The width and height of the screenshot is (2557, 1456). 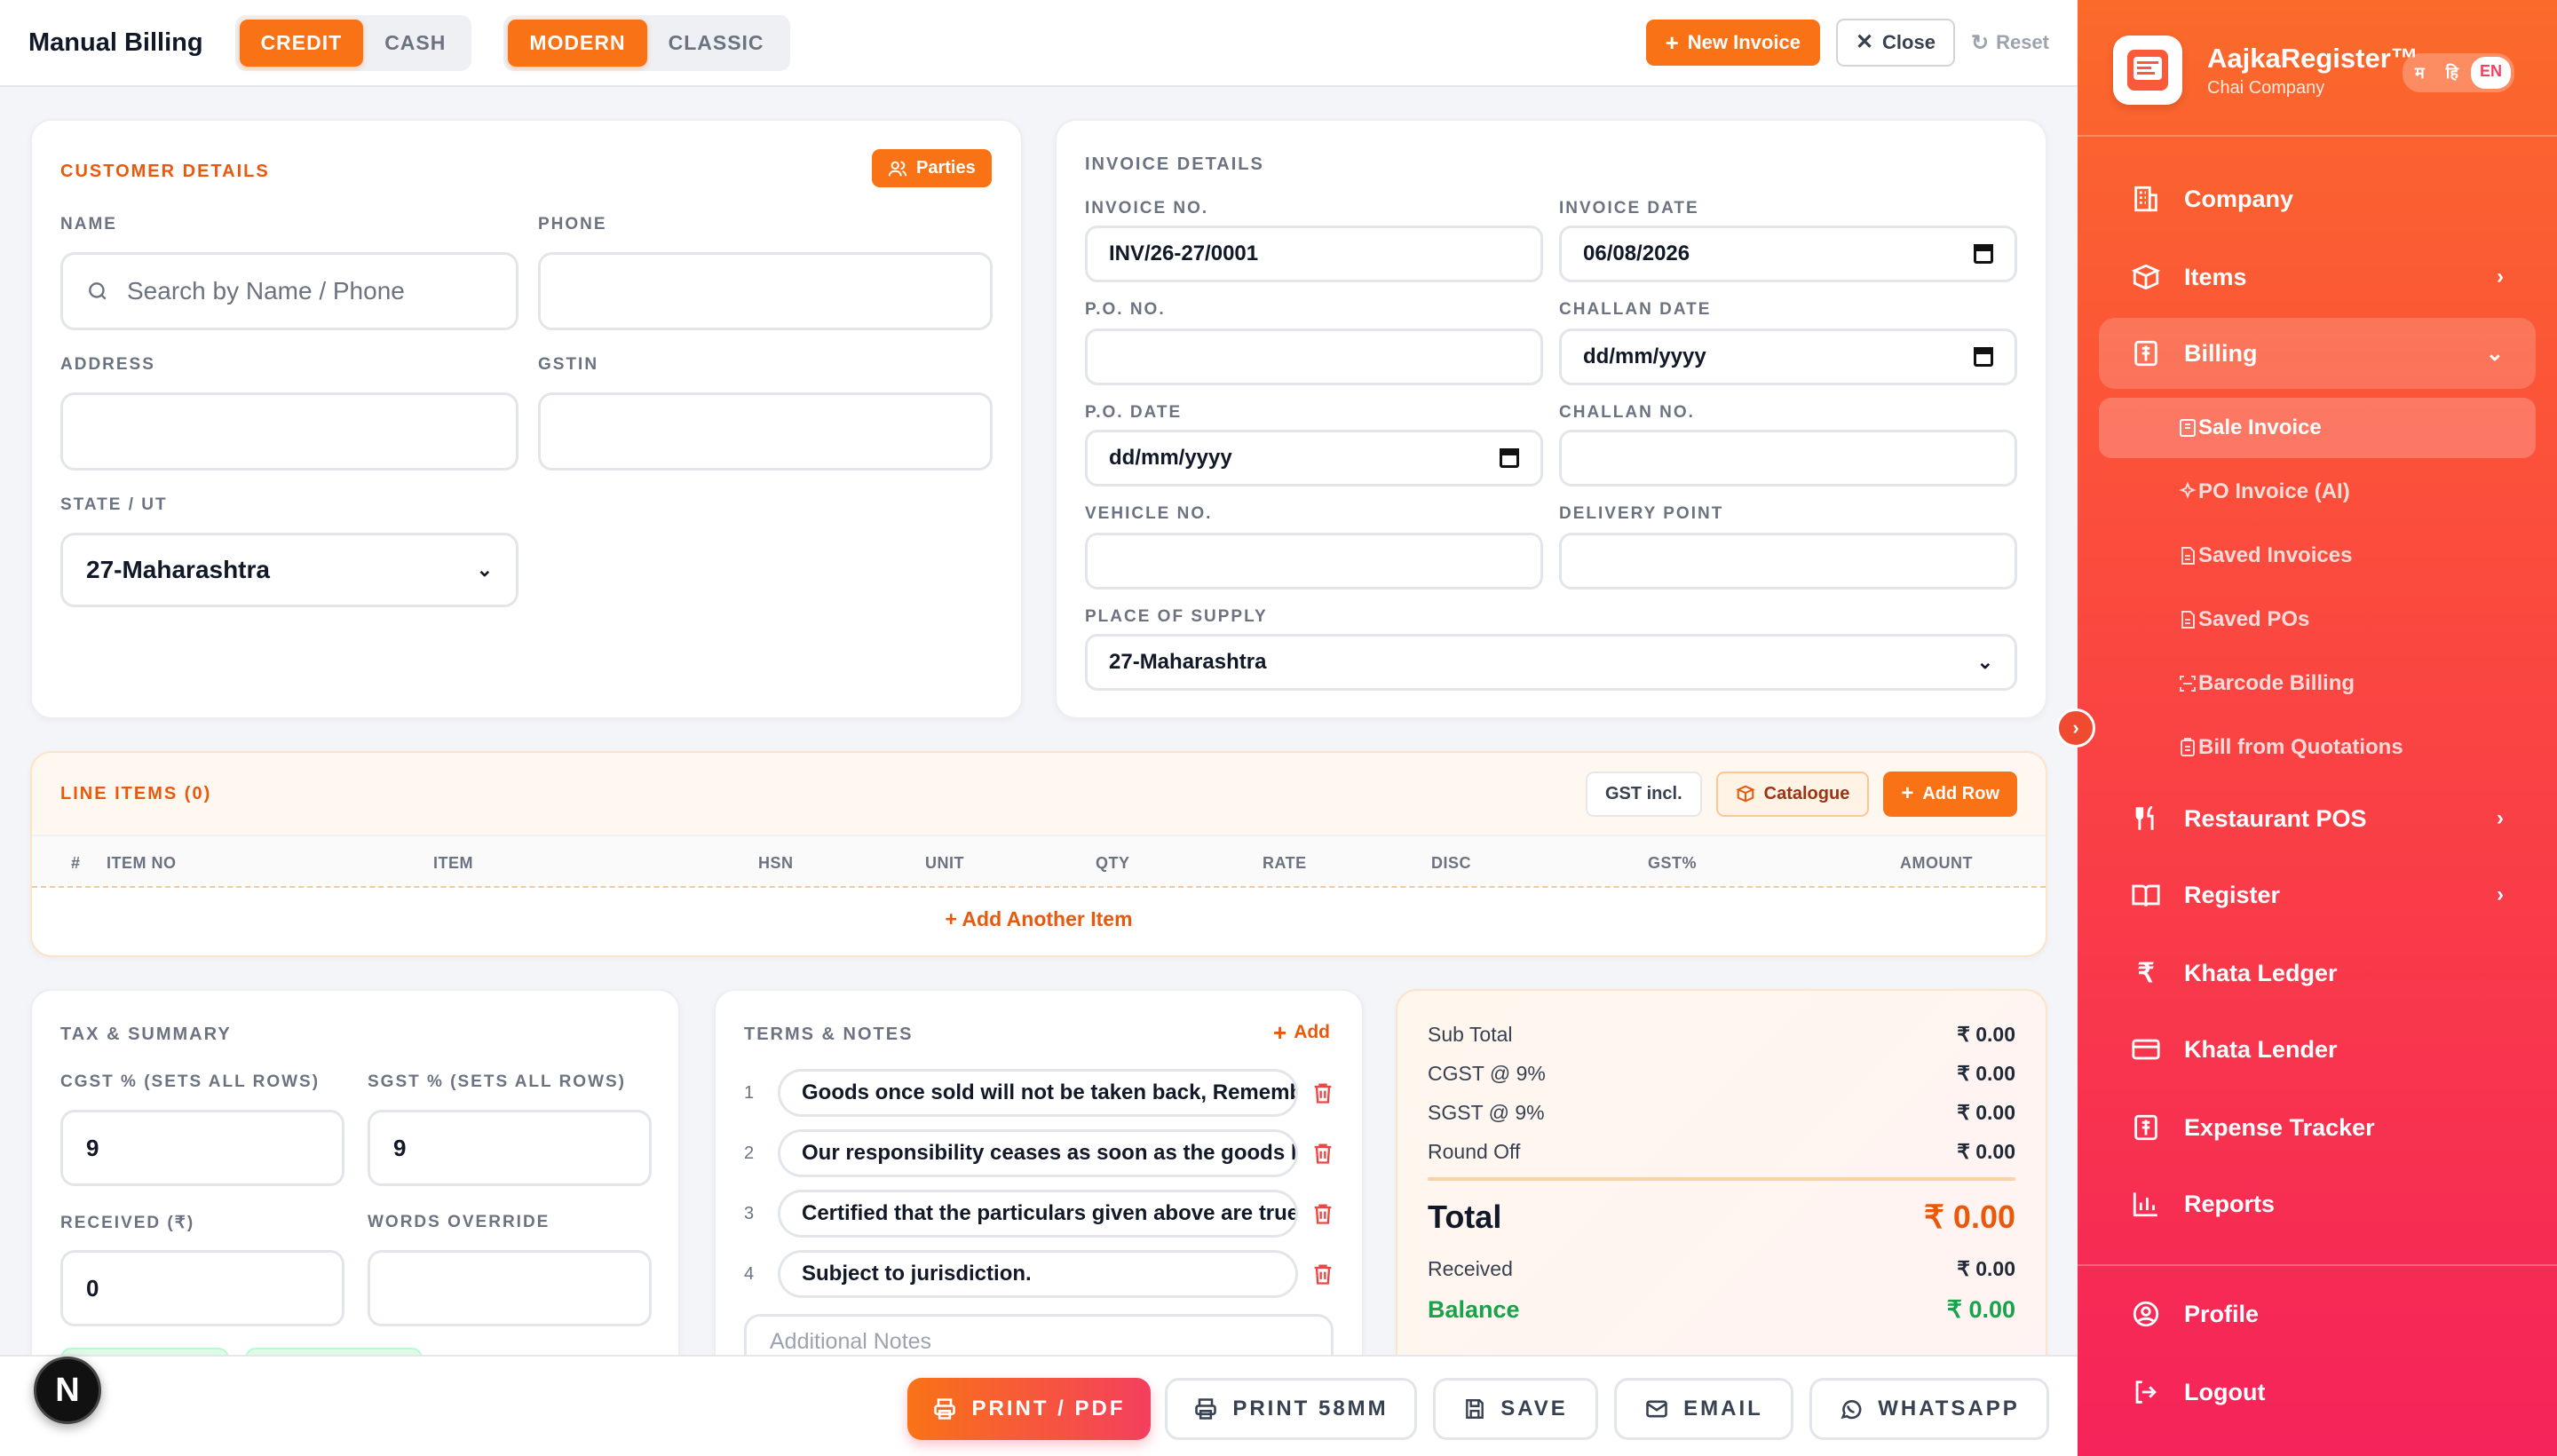 What do you see at coordinates (716, 43) in the screenshot?
I see `classic-option: CLASSIC` at bounding box center [716, 43].